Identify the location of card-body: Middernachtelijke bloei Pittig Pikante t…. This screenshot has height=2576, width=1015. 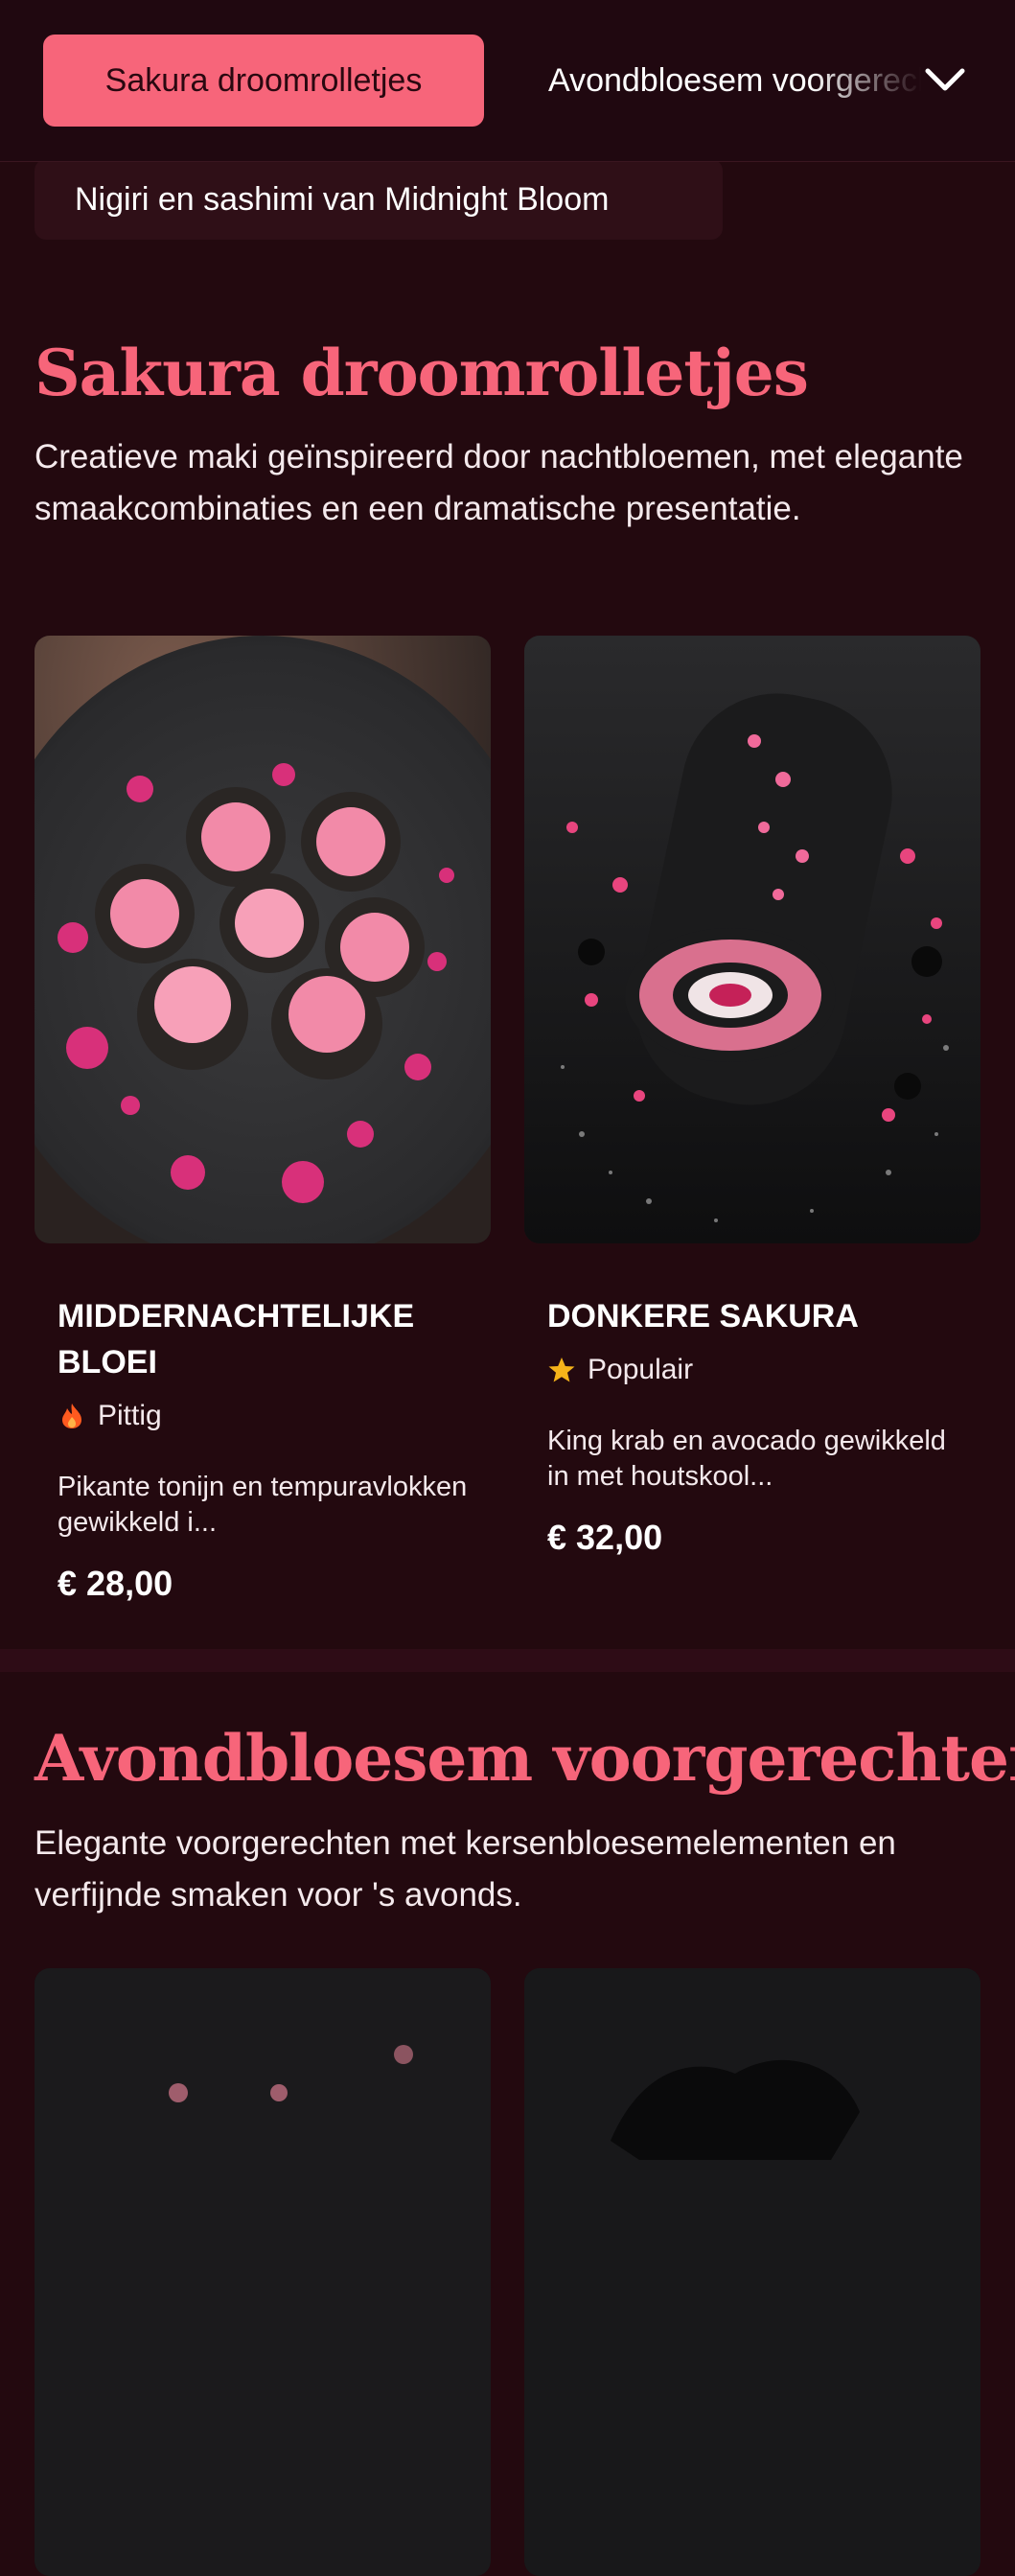
(263, 1424).